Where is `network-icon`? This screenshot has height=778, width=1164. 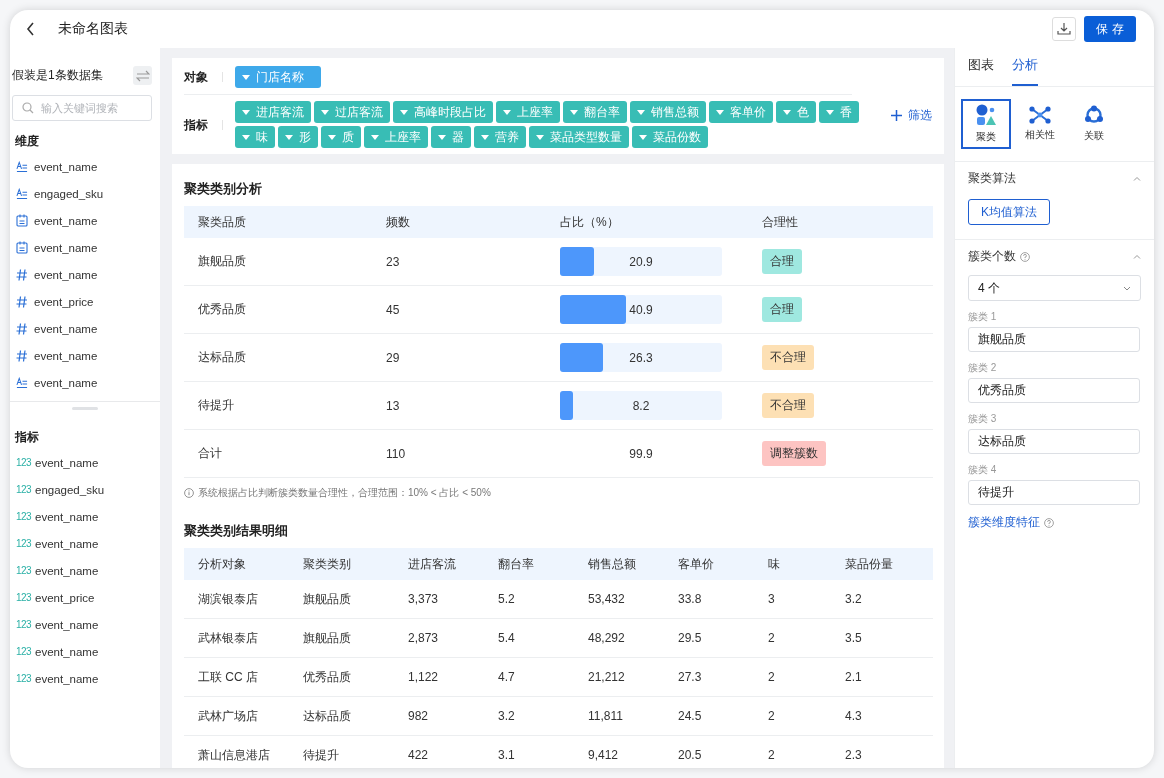
network-icon is located at coordinates (1040, 115).